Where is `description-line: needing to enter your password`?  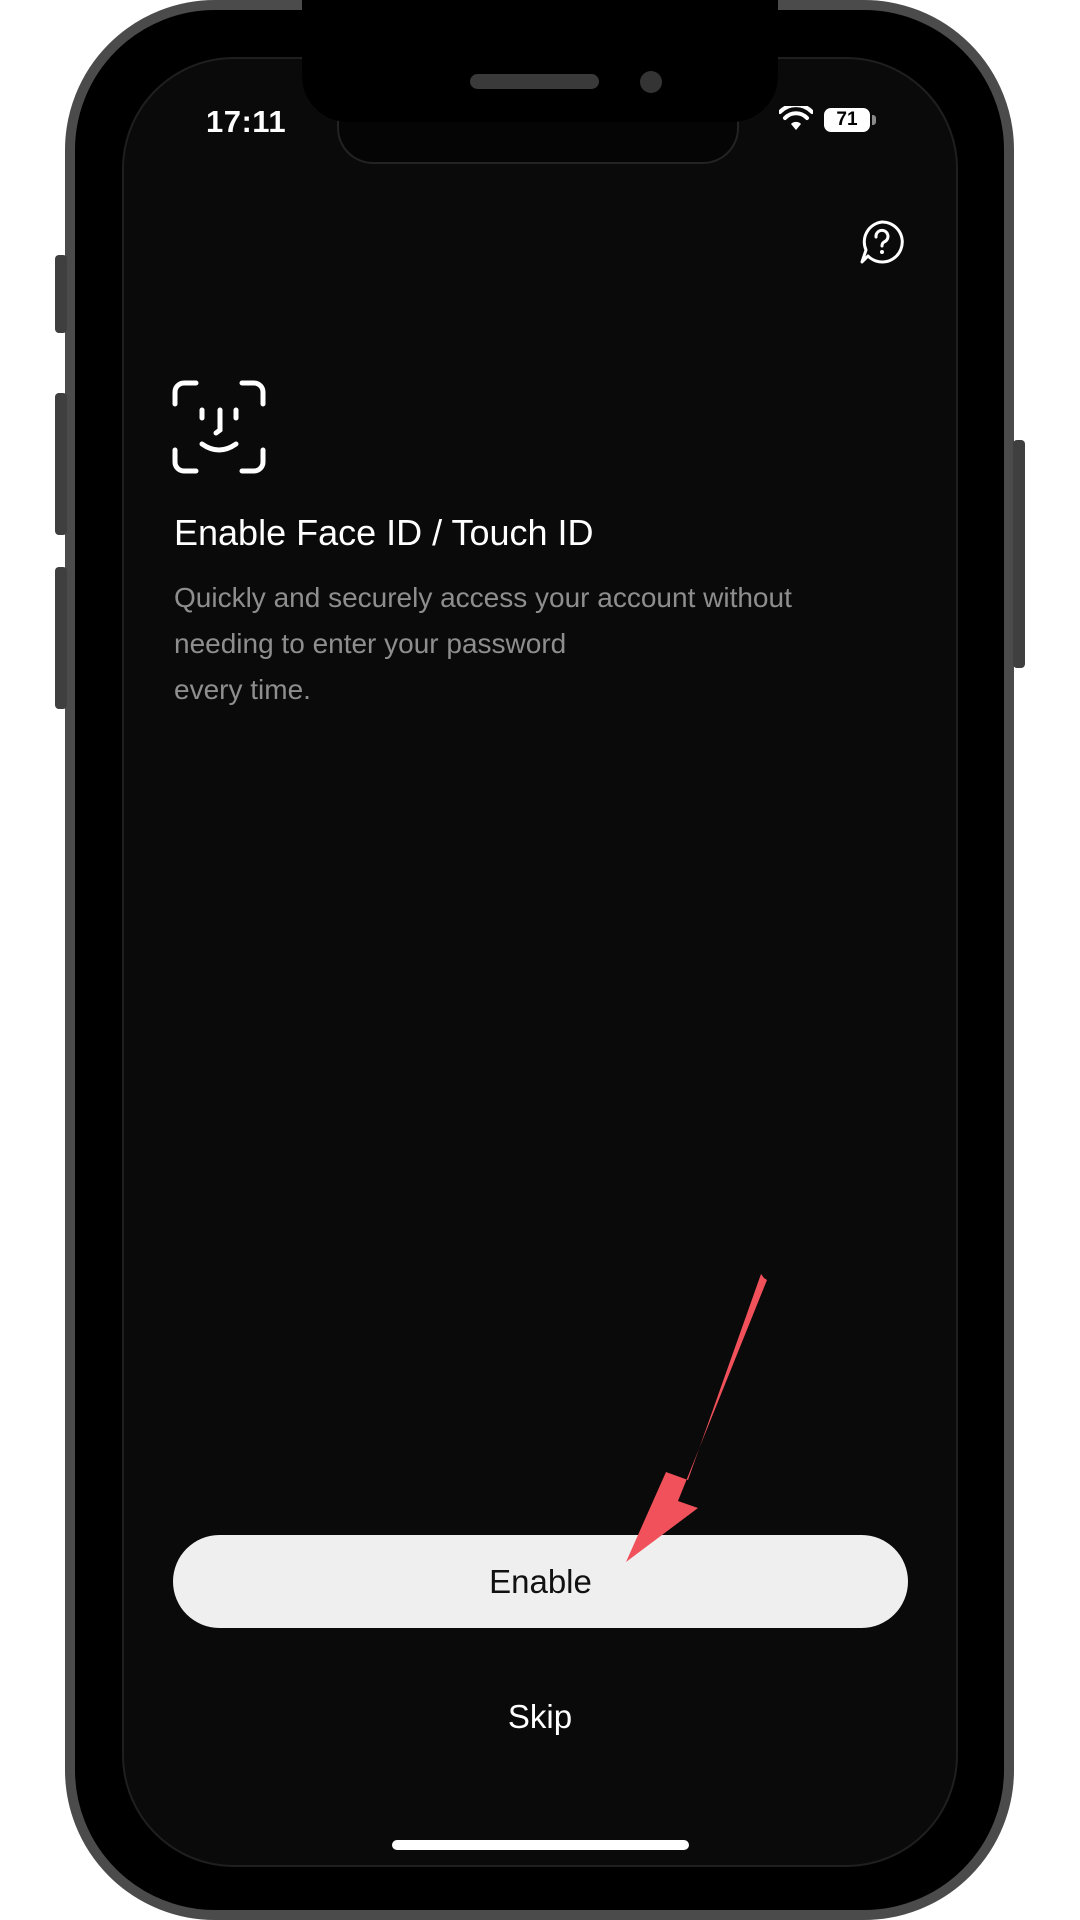
description-line: needing to enter your password is located at coordinates (370, 643).